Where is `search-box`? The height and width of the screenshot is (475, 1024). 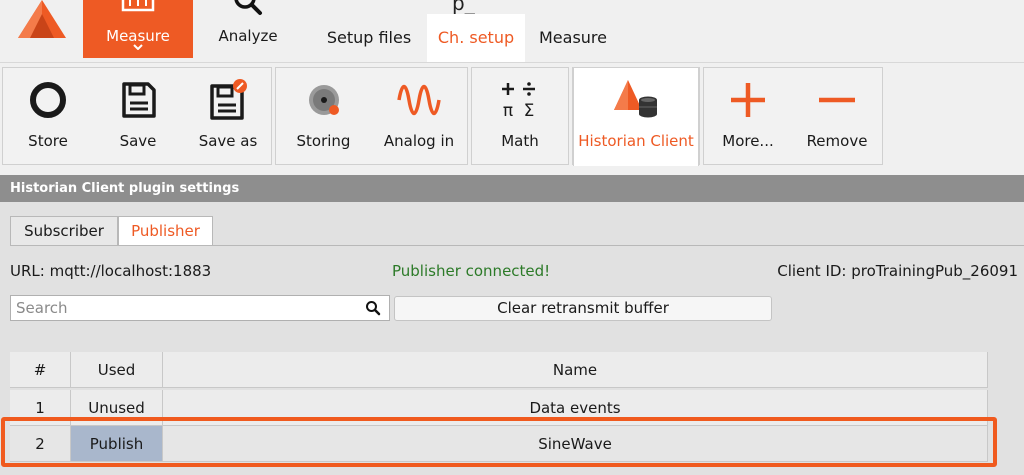
search-box is located at coordinates (200, 308).